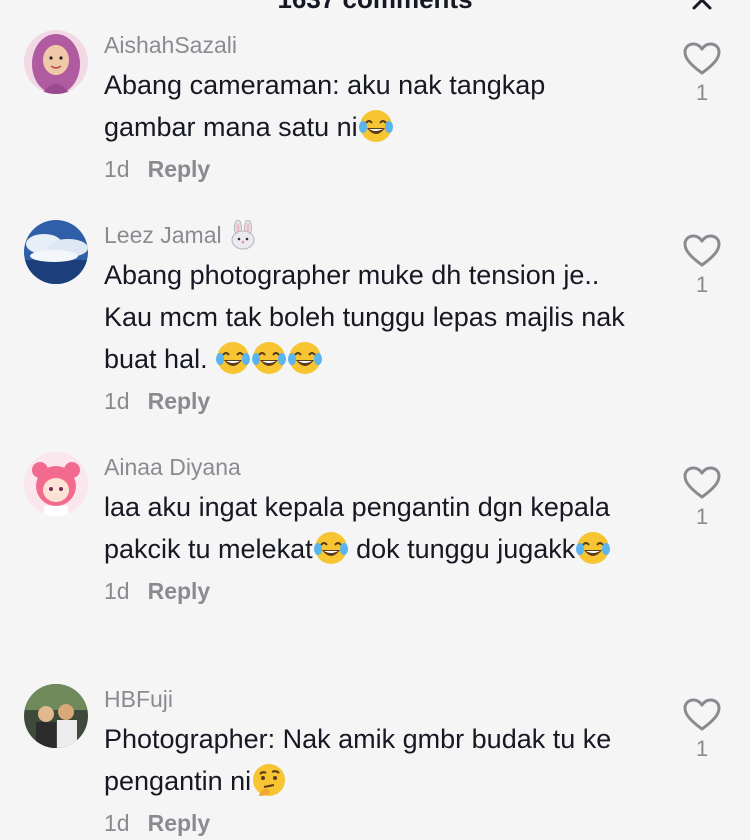 The width and height of the screenshot is (750, 840). What do you see at coordinates (374, 467) in the screenshot?
I see `comment-username: Ainaa Diyana` at bounding box center [374, 467].